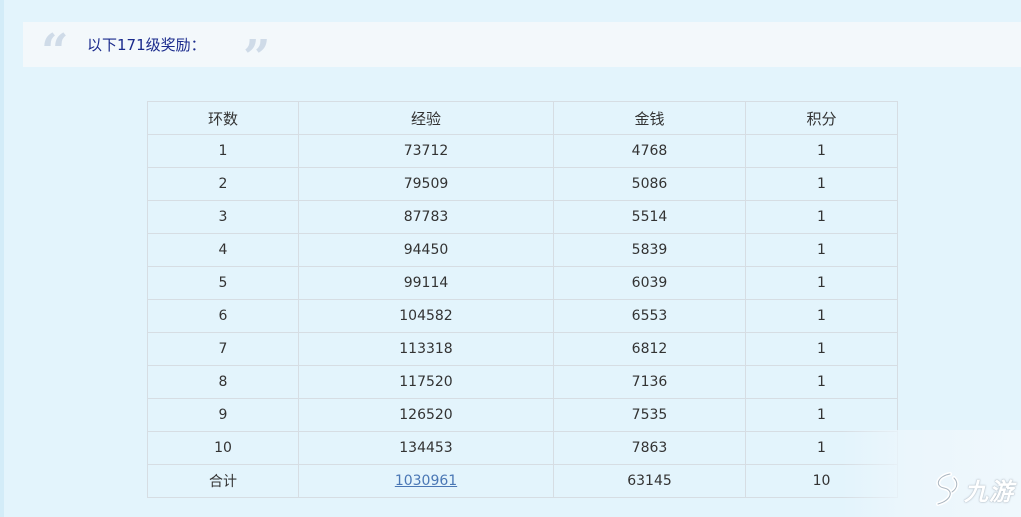 Image resolution: width=1021 pixels, height=517 pixels. Describe the element at coordinates (257, 58) in the screenshot. I see `close-quote-icon: ”` at that location.